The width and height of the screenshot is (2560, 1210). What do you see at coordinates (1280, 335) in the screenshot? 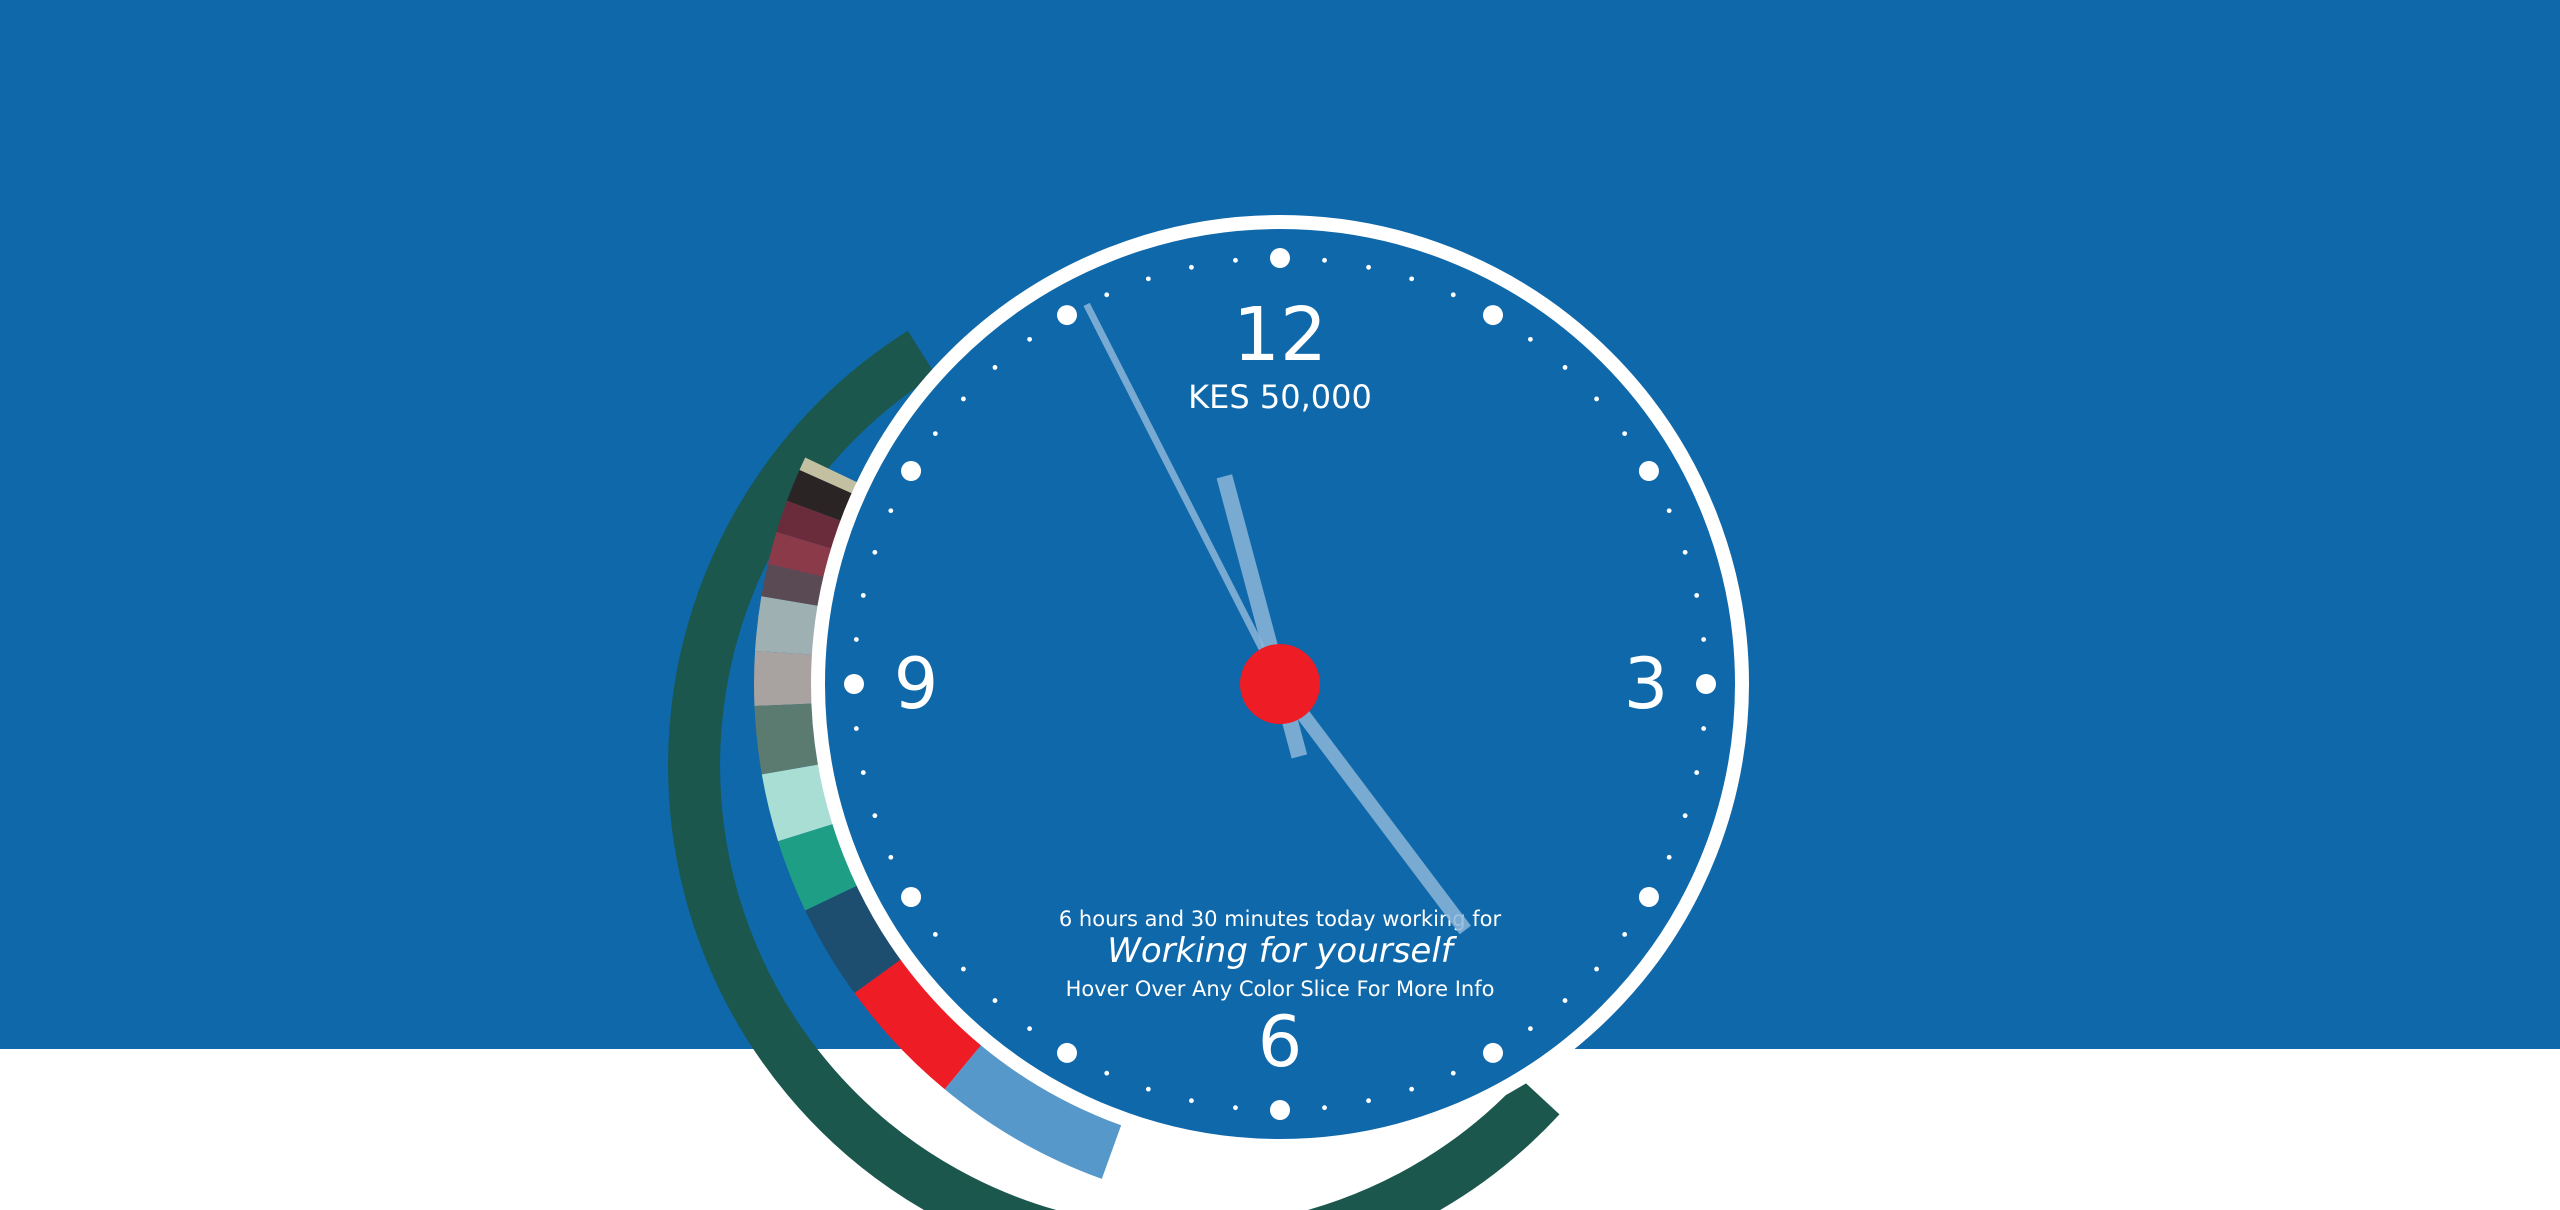
I see `numeral-12: 12` at bounding box center [1280, 335].